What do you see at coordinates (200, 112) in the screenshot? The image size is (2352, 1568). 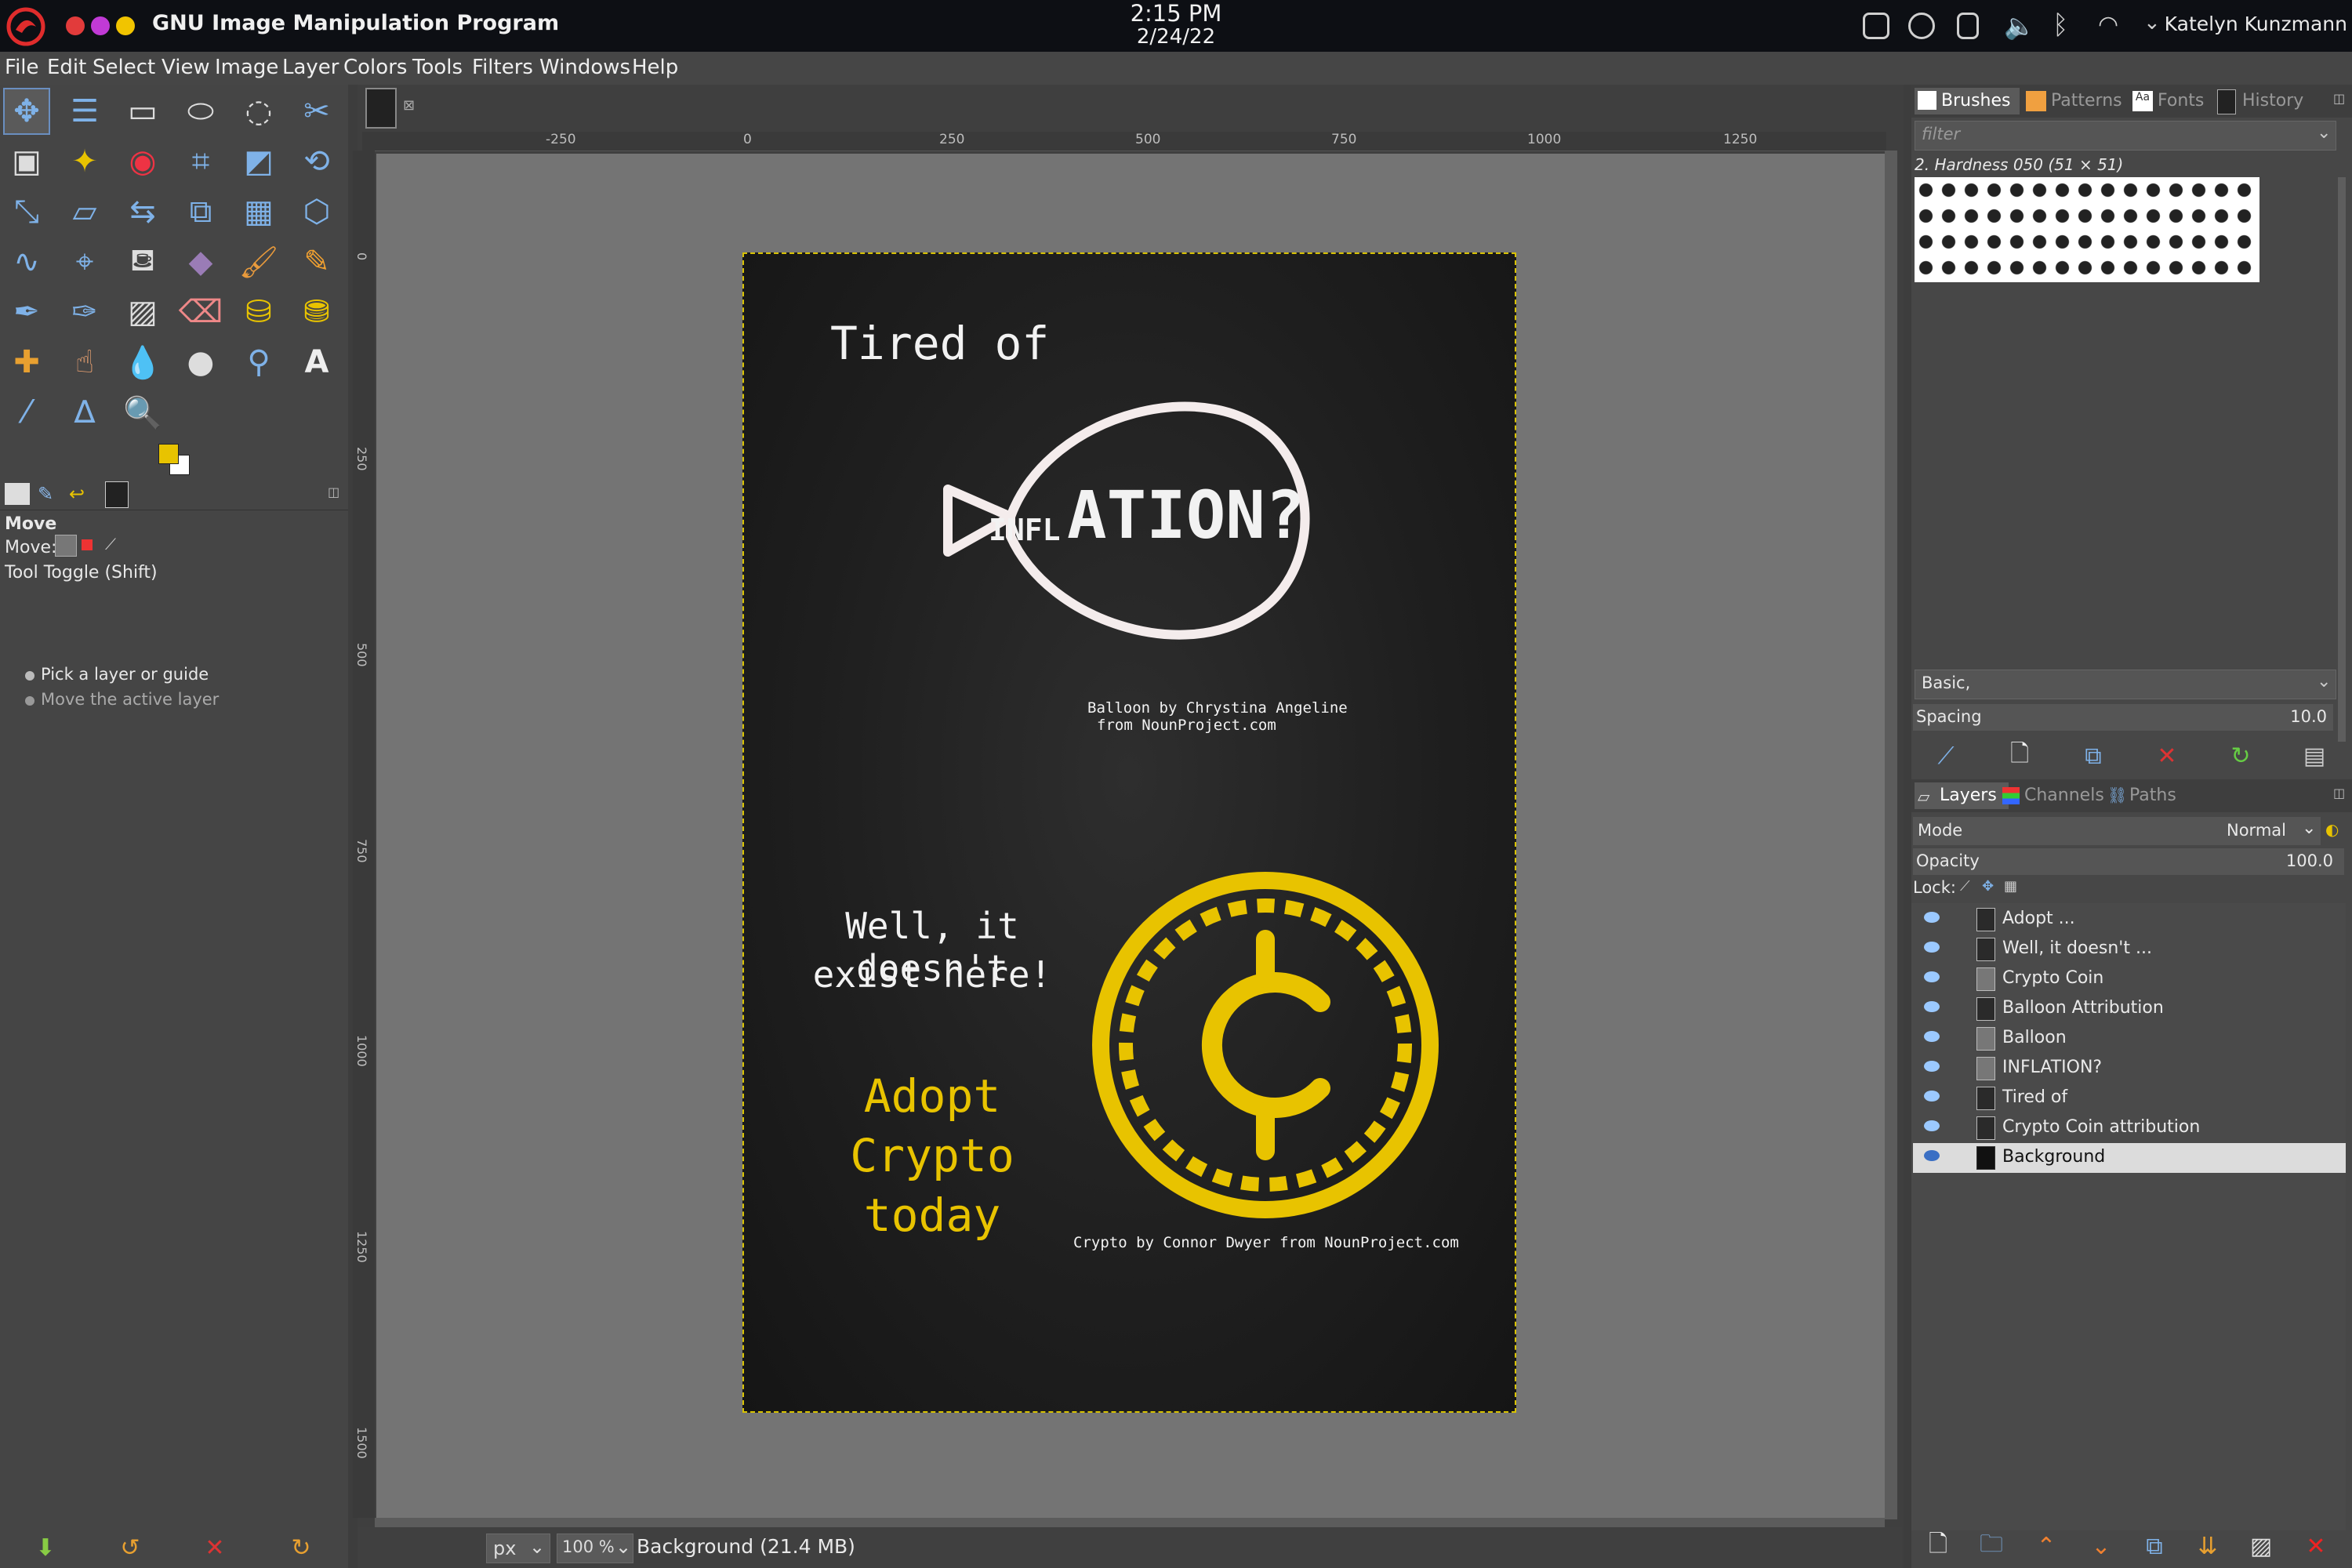 I see `ellipse-select-tool-icon: ⬭` at bounding box center [200, 112].